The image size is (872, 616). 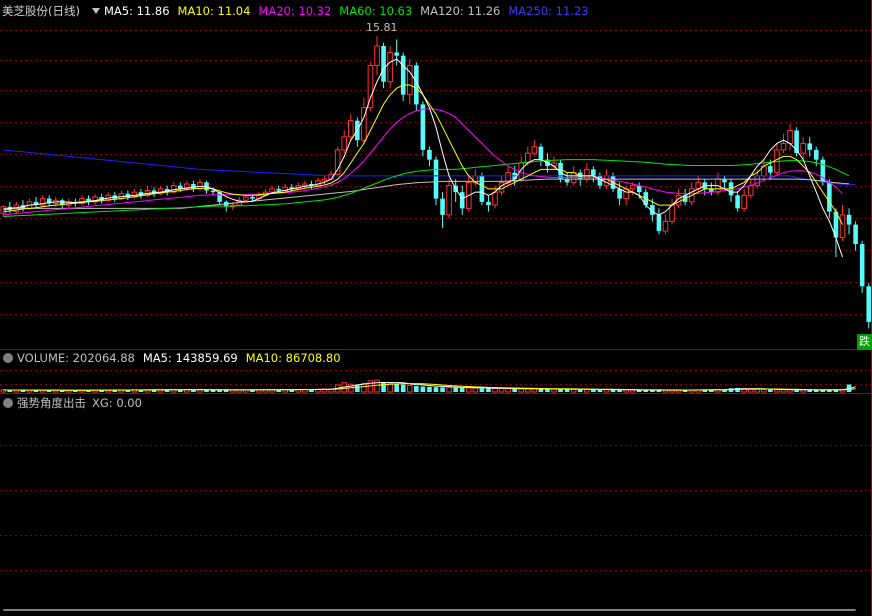 I want to click on volume-ma10-label: MA10: 86708.80, so click(x=293, y=358).